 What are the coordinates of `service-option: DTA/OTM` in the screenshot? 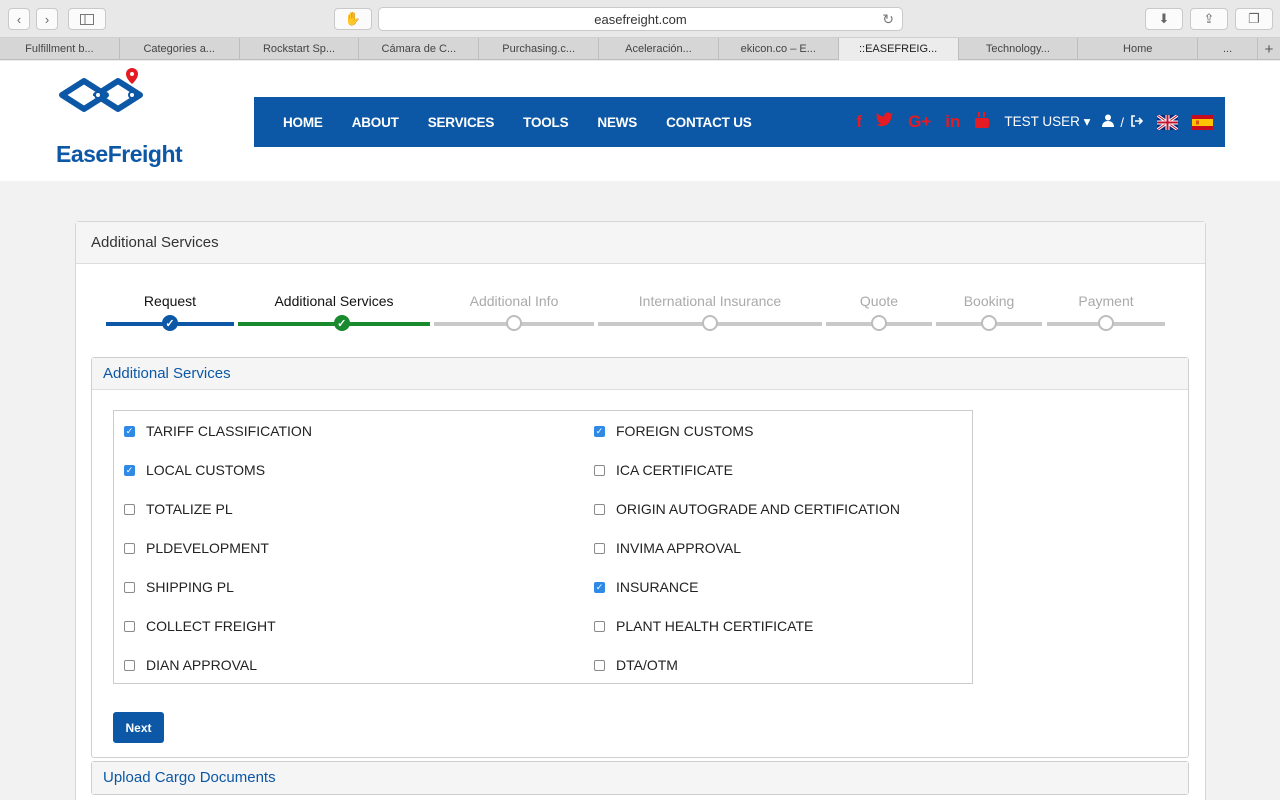 It's located at (636, 665).